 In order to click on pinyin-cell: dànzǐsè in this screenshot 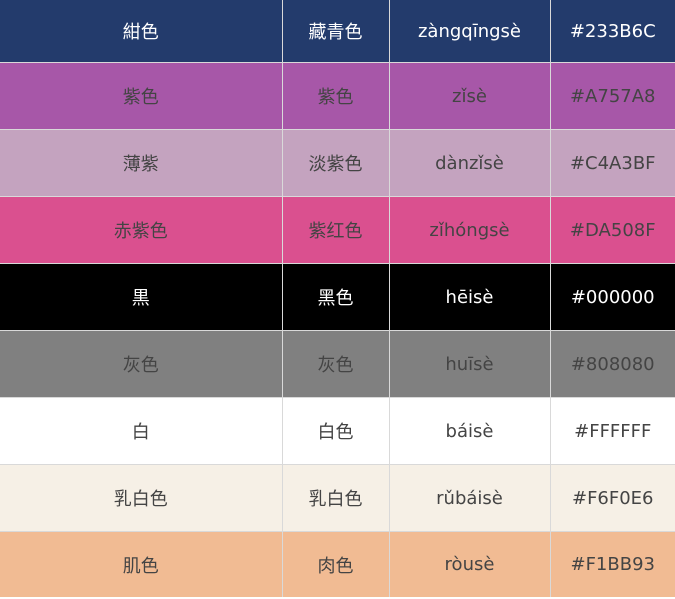, I will do `click(470, 163)`.